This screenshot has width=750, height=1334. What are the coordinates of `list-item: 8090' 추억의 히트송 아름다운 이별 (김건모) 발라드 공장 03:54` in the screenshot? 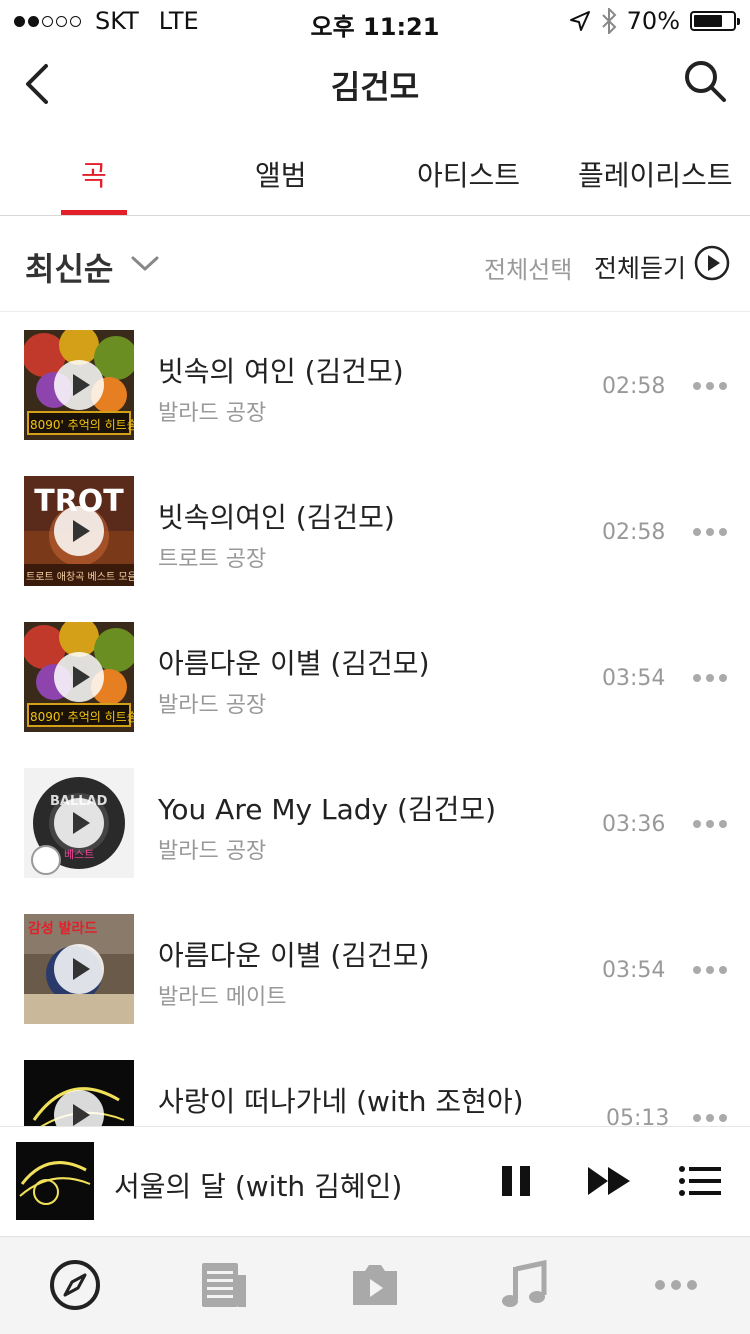 It's located at (375, 677).